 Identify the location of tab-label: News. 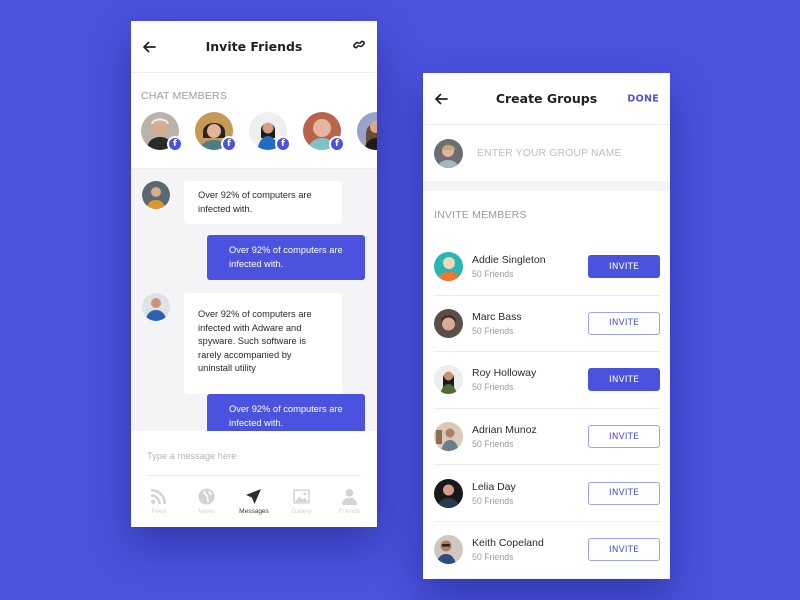
(206, 511).